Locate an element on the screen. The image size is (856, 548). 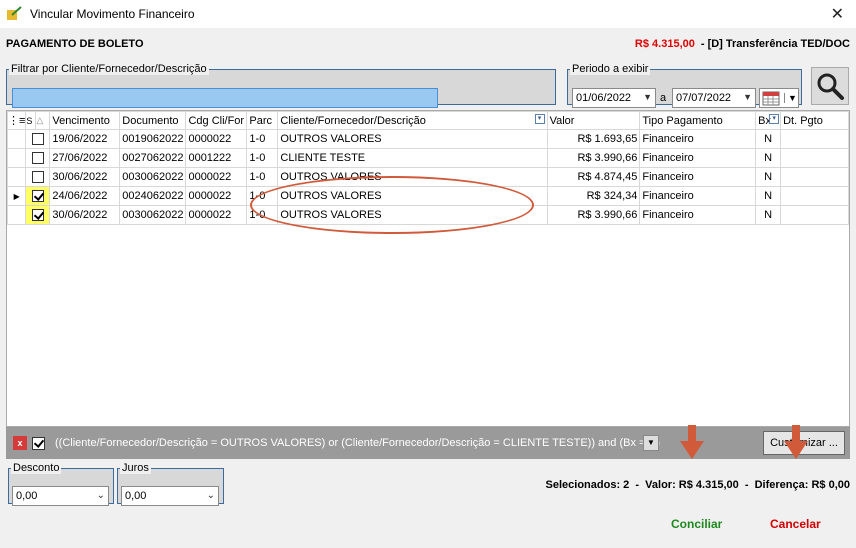
app-icon is located at coordinates (14, 13).